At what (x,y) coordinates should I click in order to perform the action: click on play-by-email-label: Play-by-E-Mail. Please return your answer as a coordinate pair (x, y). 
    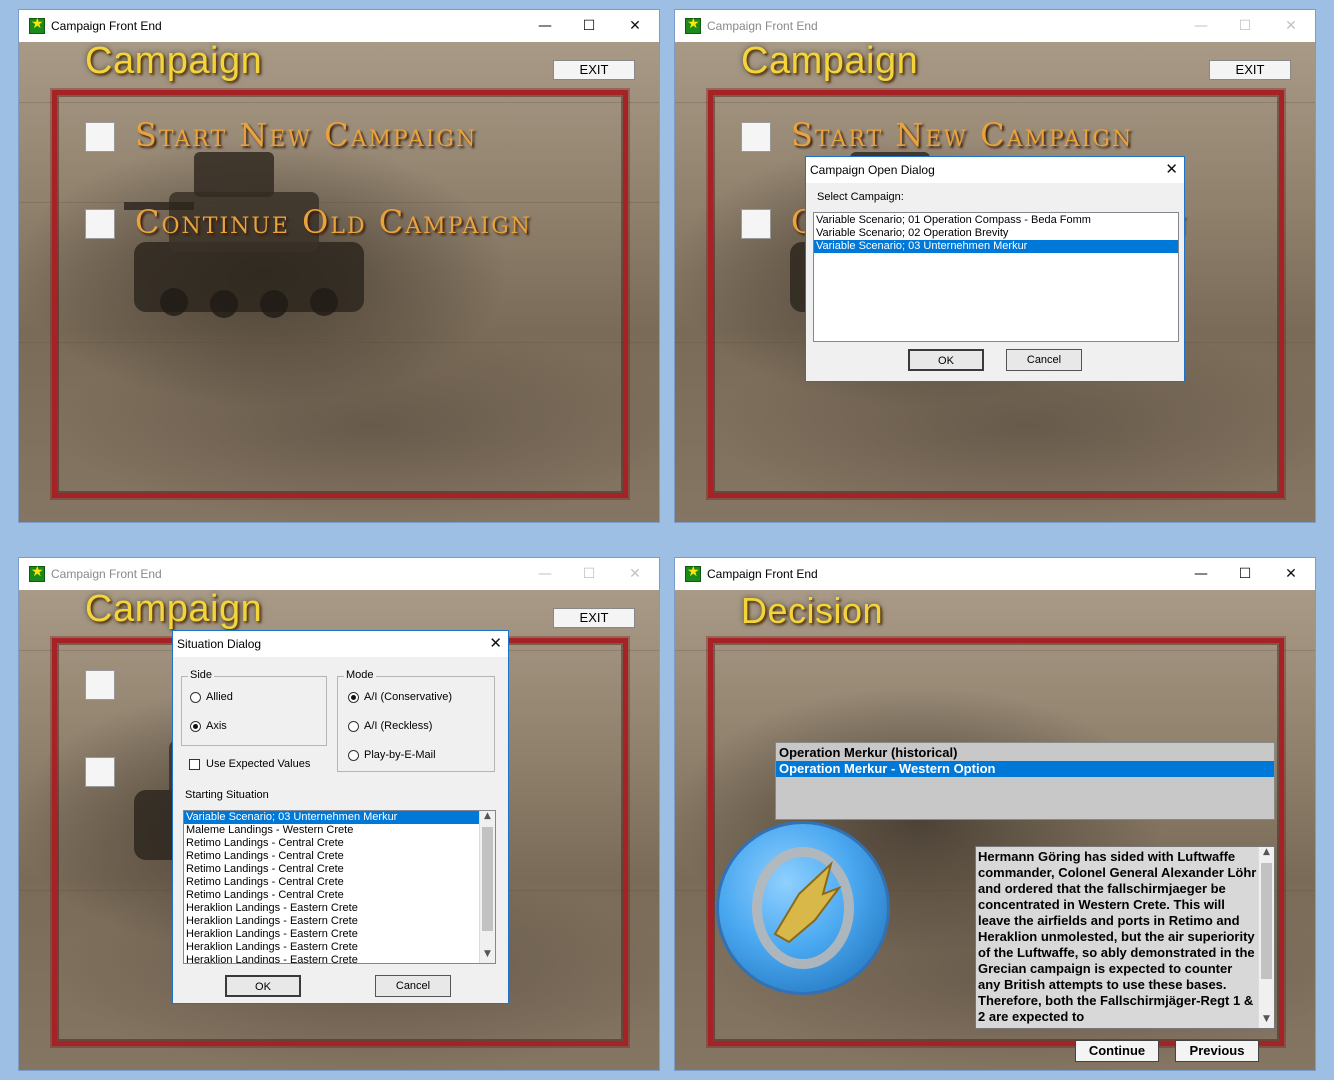
    Looking at the image, I should click on (400, 755).